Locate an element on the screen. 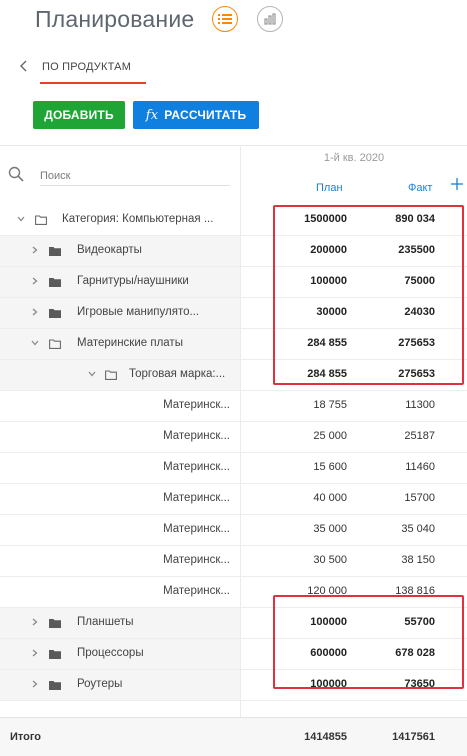 Image resolution: width=467 pixels, height=756 pixels. total-row: Итого 1414855 1417561 is located at coordinates (233, 736).